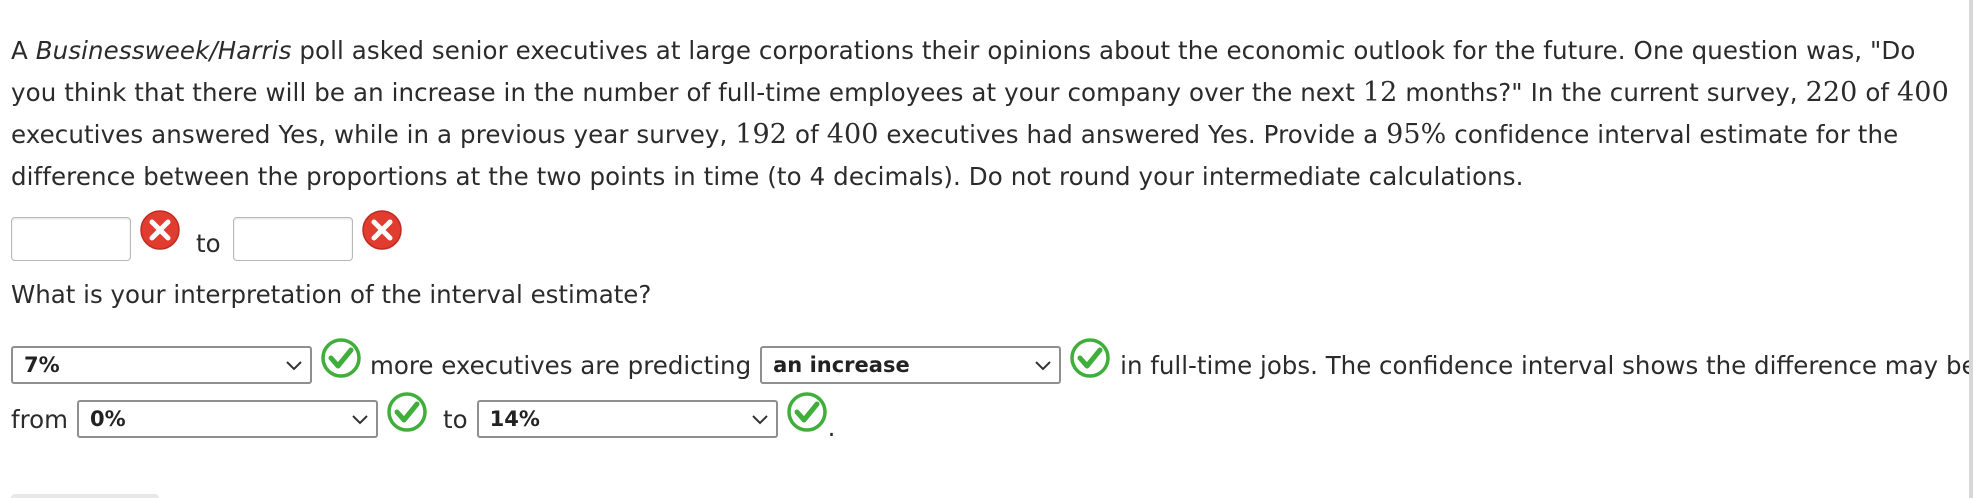  I want to click on upper-bound-input, so click(292, 239).